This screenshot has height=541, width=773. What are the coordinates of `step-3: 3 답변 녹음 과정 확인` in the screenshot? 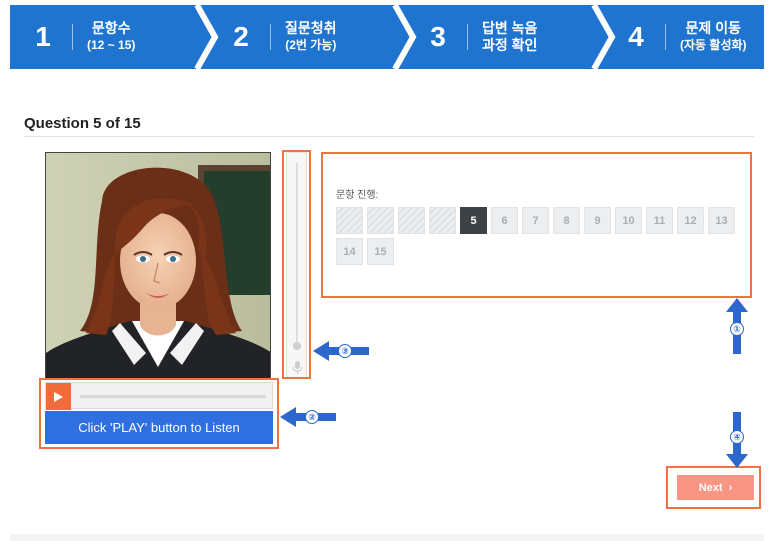 It's located at (480, 37).